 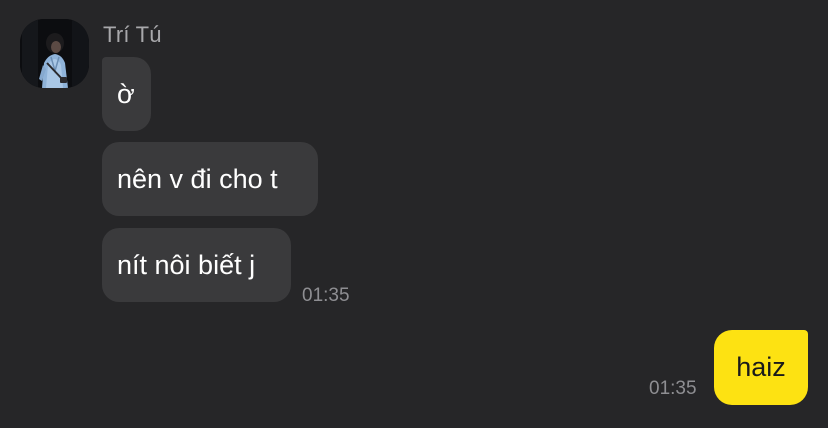 What do you see at coordinates (132, 34) in the screenshot?
I see `sender-name: Trí Tú` at bounding box center [132, 34].